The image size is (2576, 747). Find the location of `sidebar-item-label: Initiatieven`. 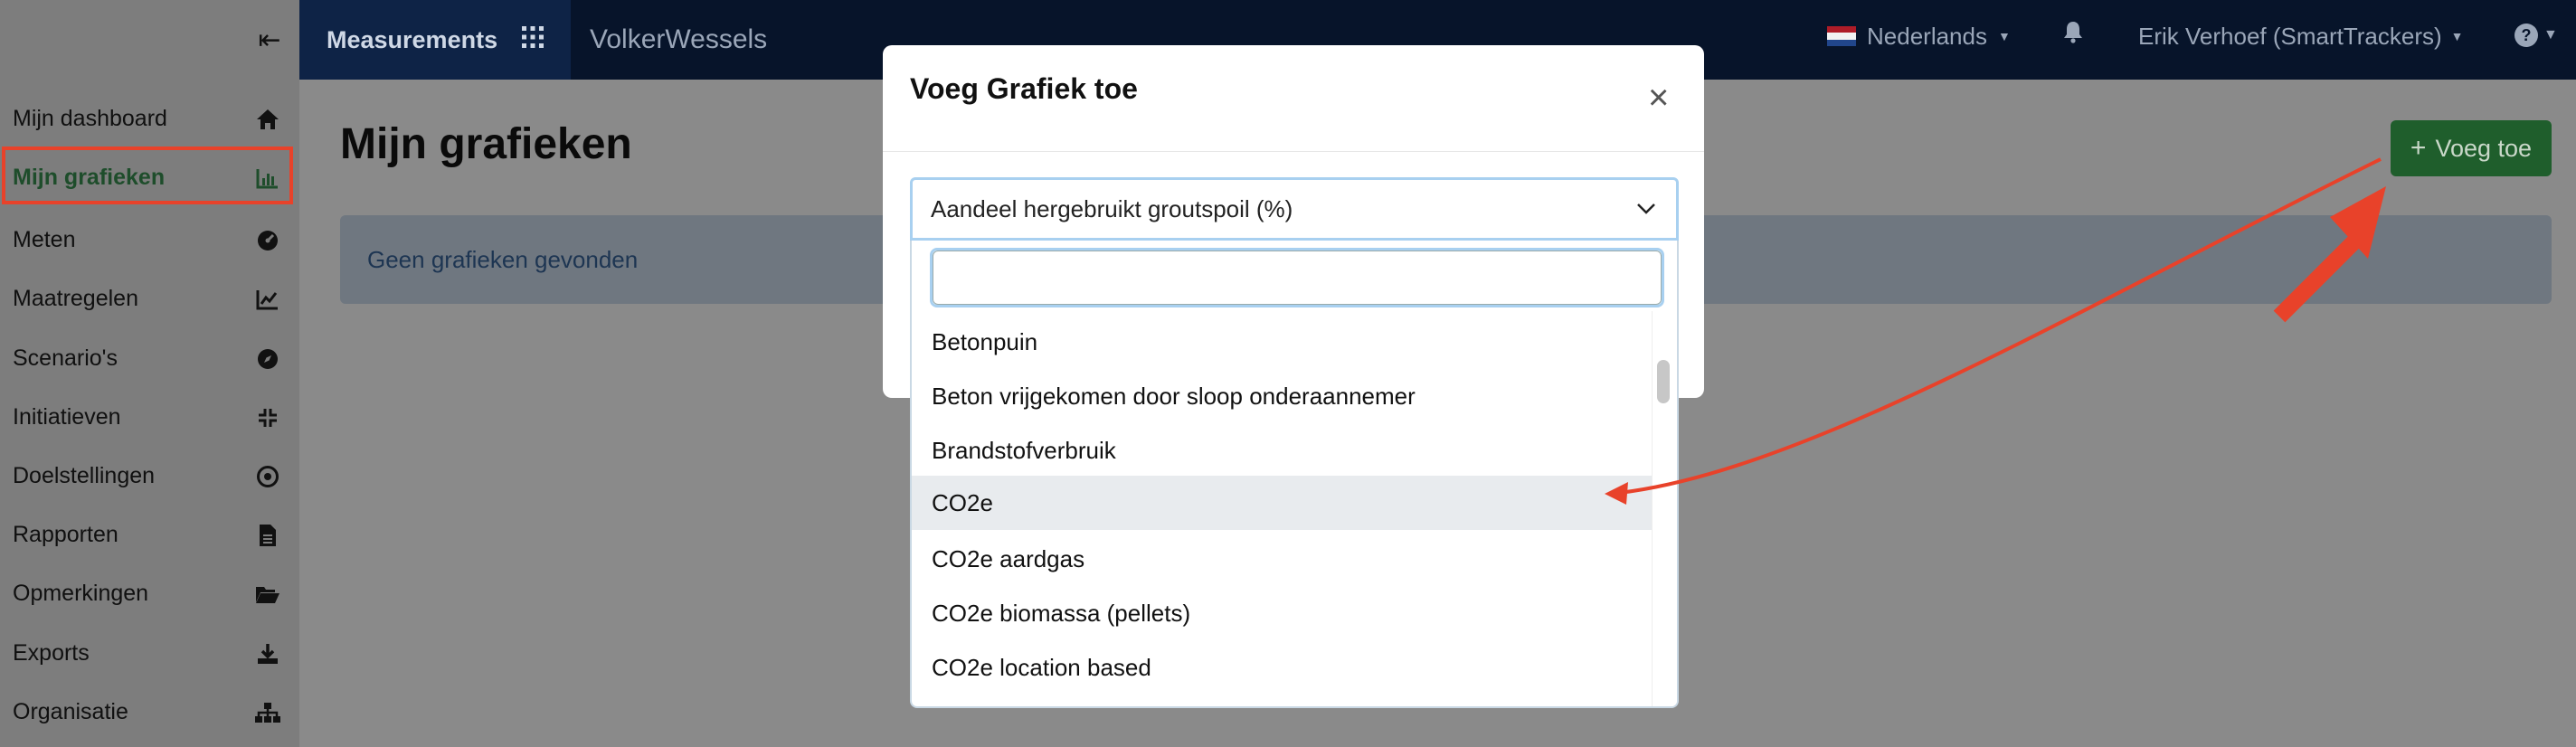

sidebar-item-label: Initiatieven is located at coordinates (67, 417).